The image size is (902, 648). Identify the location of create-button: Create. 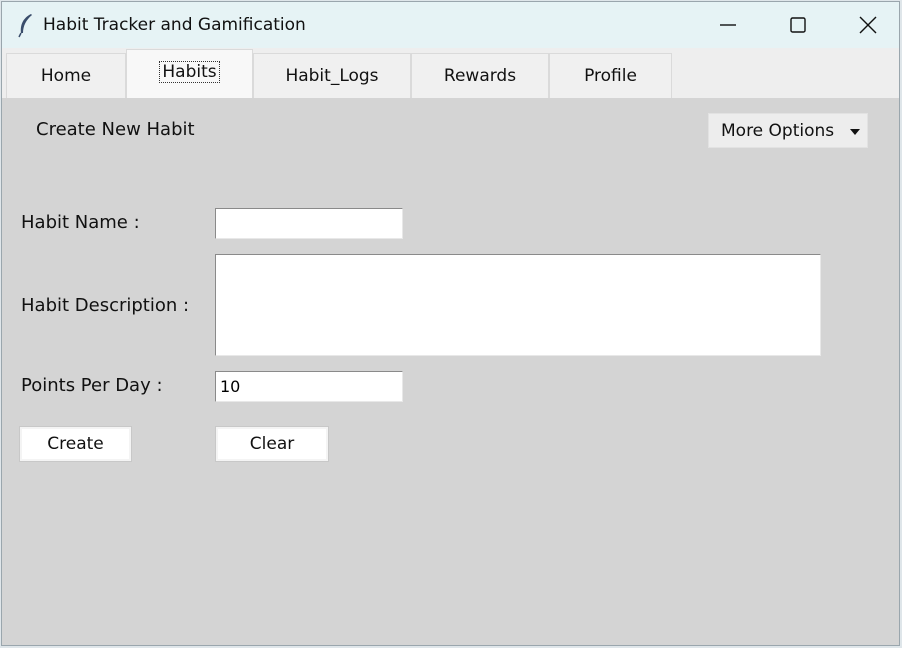
(75, 444).